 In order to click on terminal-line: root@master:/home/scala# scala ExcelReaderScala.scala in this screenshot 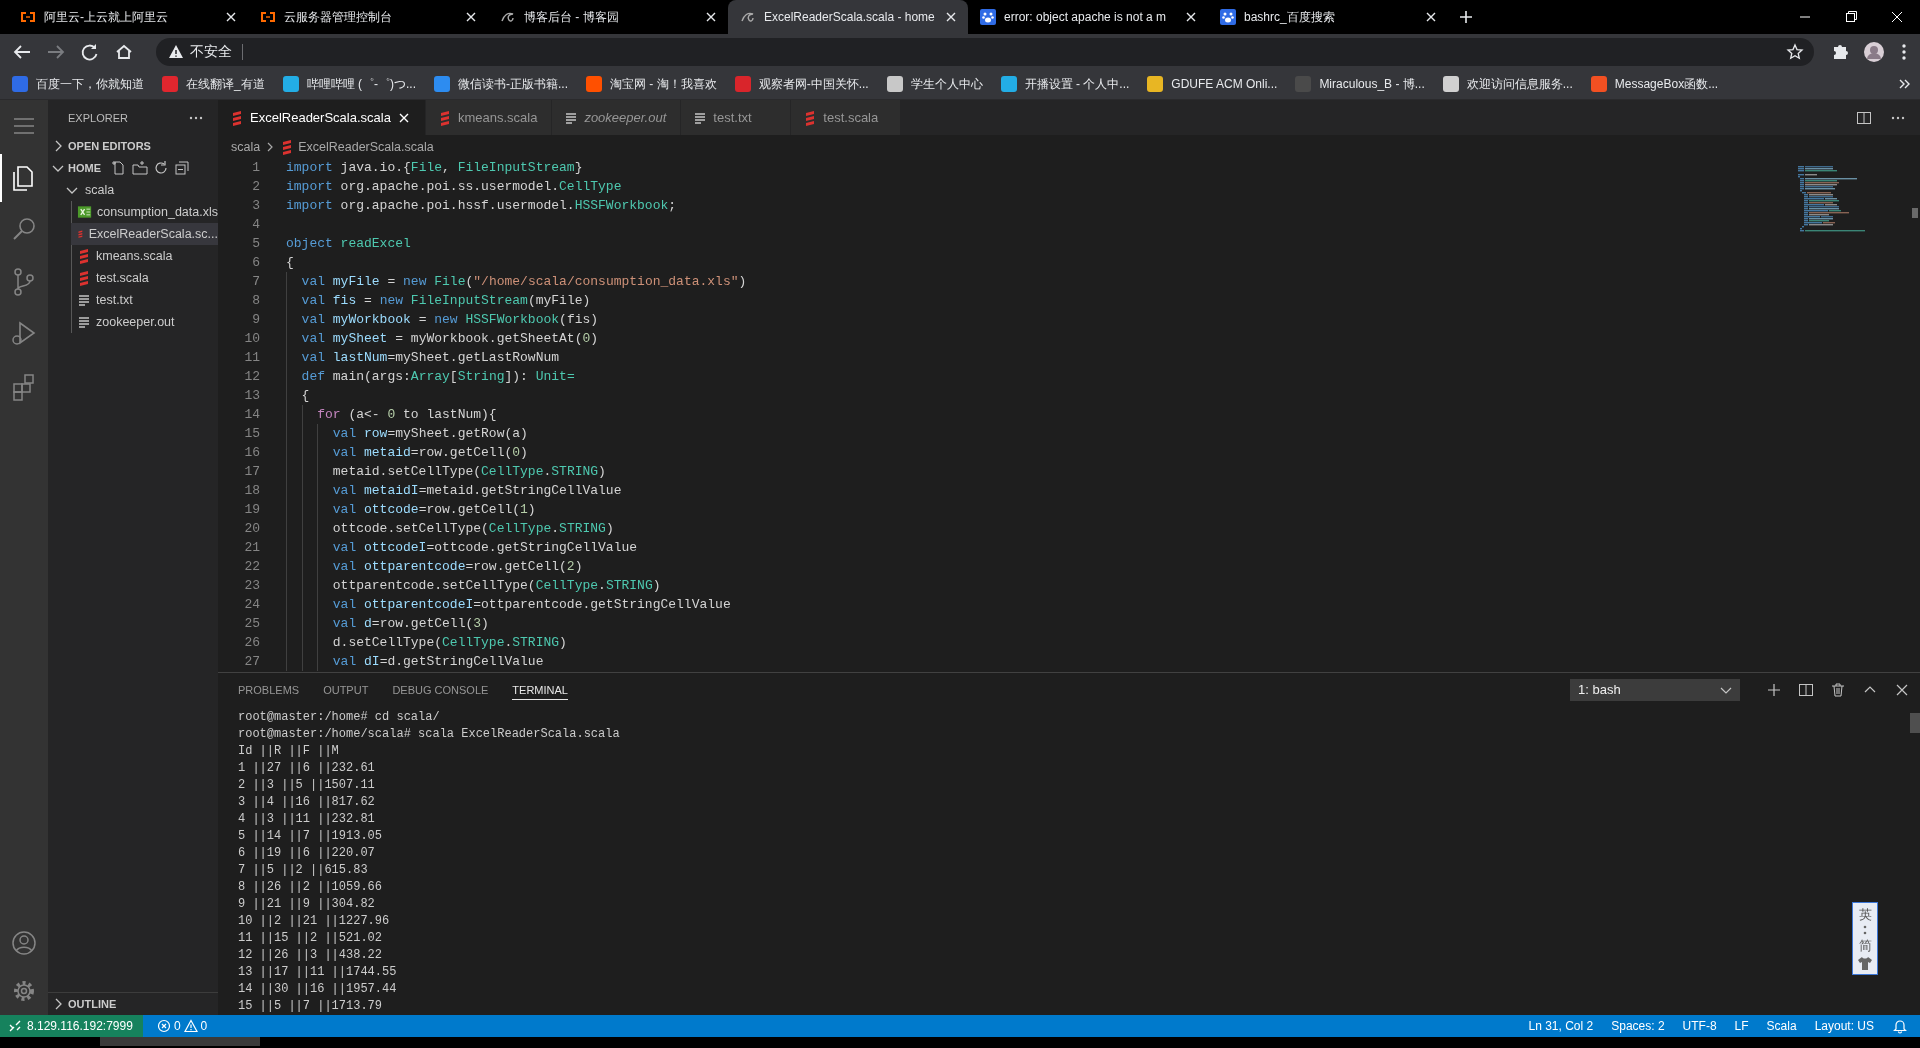, I will do `click(429, 734)`.